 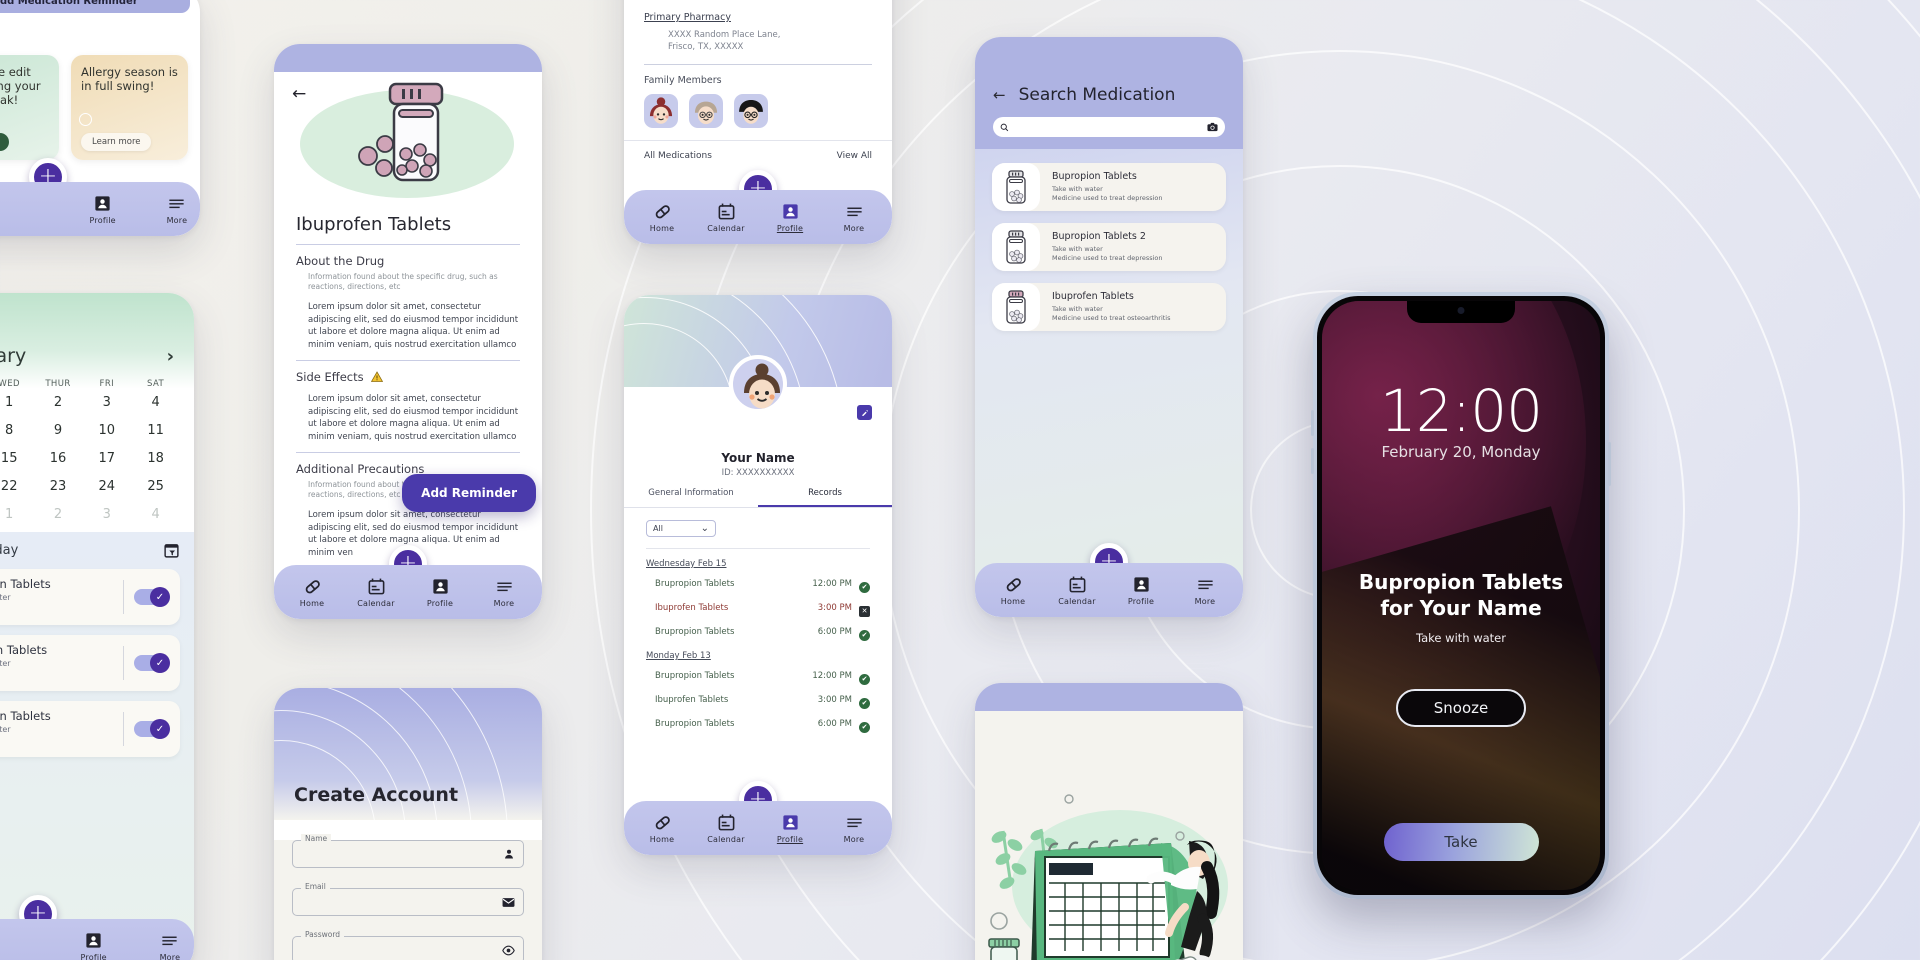 What do you see at coordinates (861, 723) in the screenshot?
I see `record-status: ✔` at bounding box center [861, 723].